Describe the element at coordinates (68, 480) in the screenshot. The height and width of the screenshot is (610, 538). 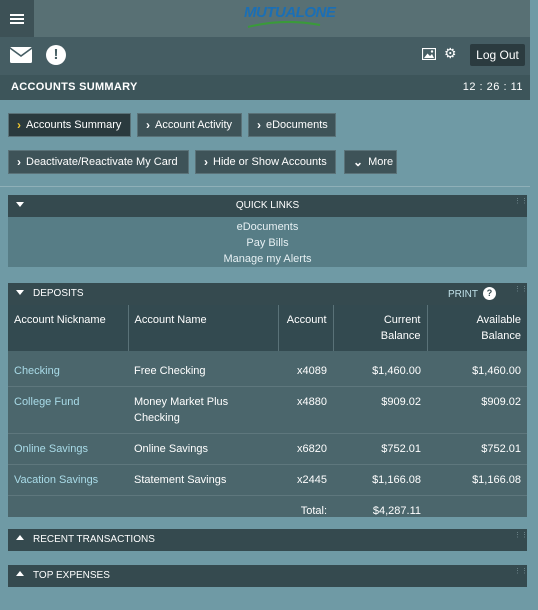
I see `account-nickname-link: Vacation Savings` at that location.